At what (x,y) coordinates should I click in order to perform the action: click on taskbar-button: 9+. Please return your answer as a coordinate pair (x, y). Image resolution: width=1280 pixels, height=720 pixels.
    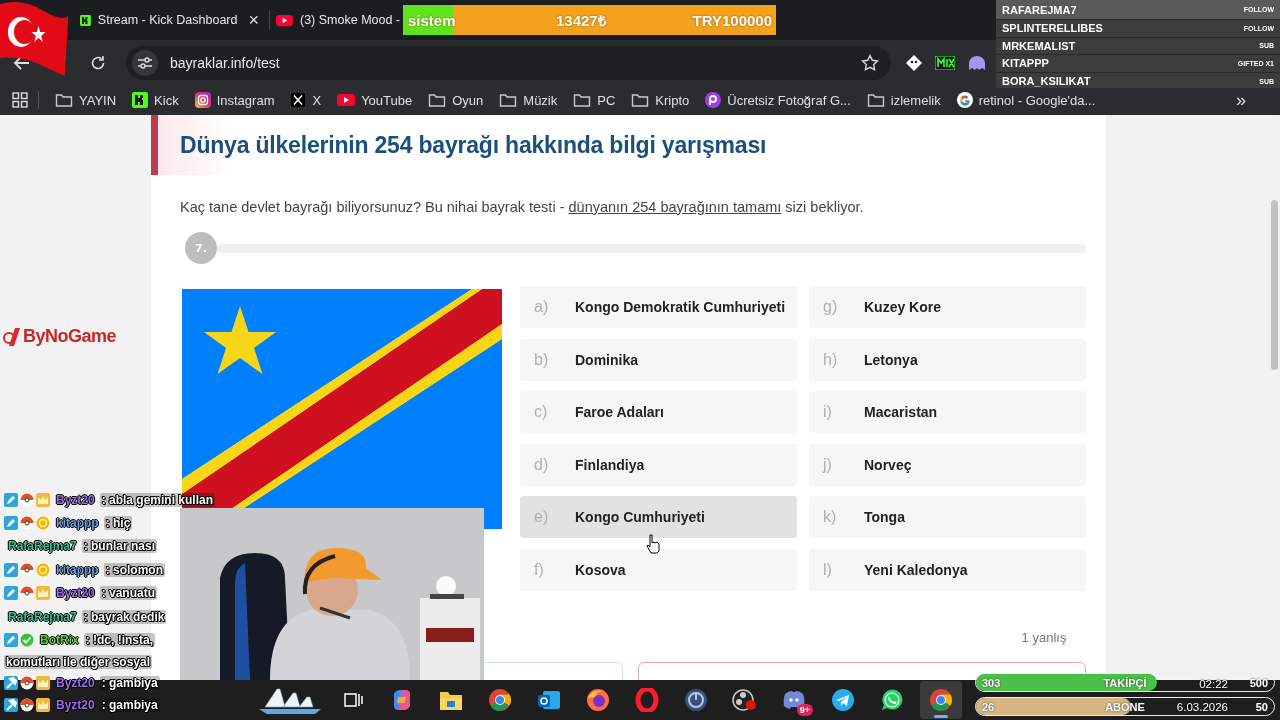
    Looking at the image, I should click on (794, 700).